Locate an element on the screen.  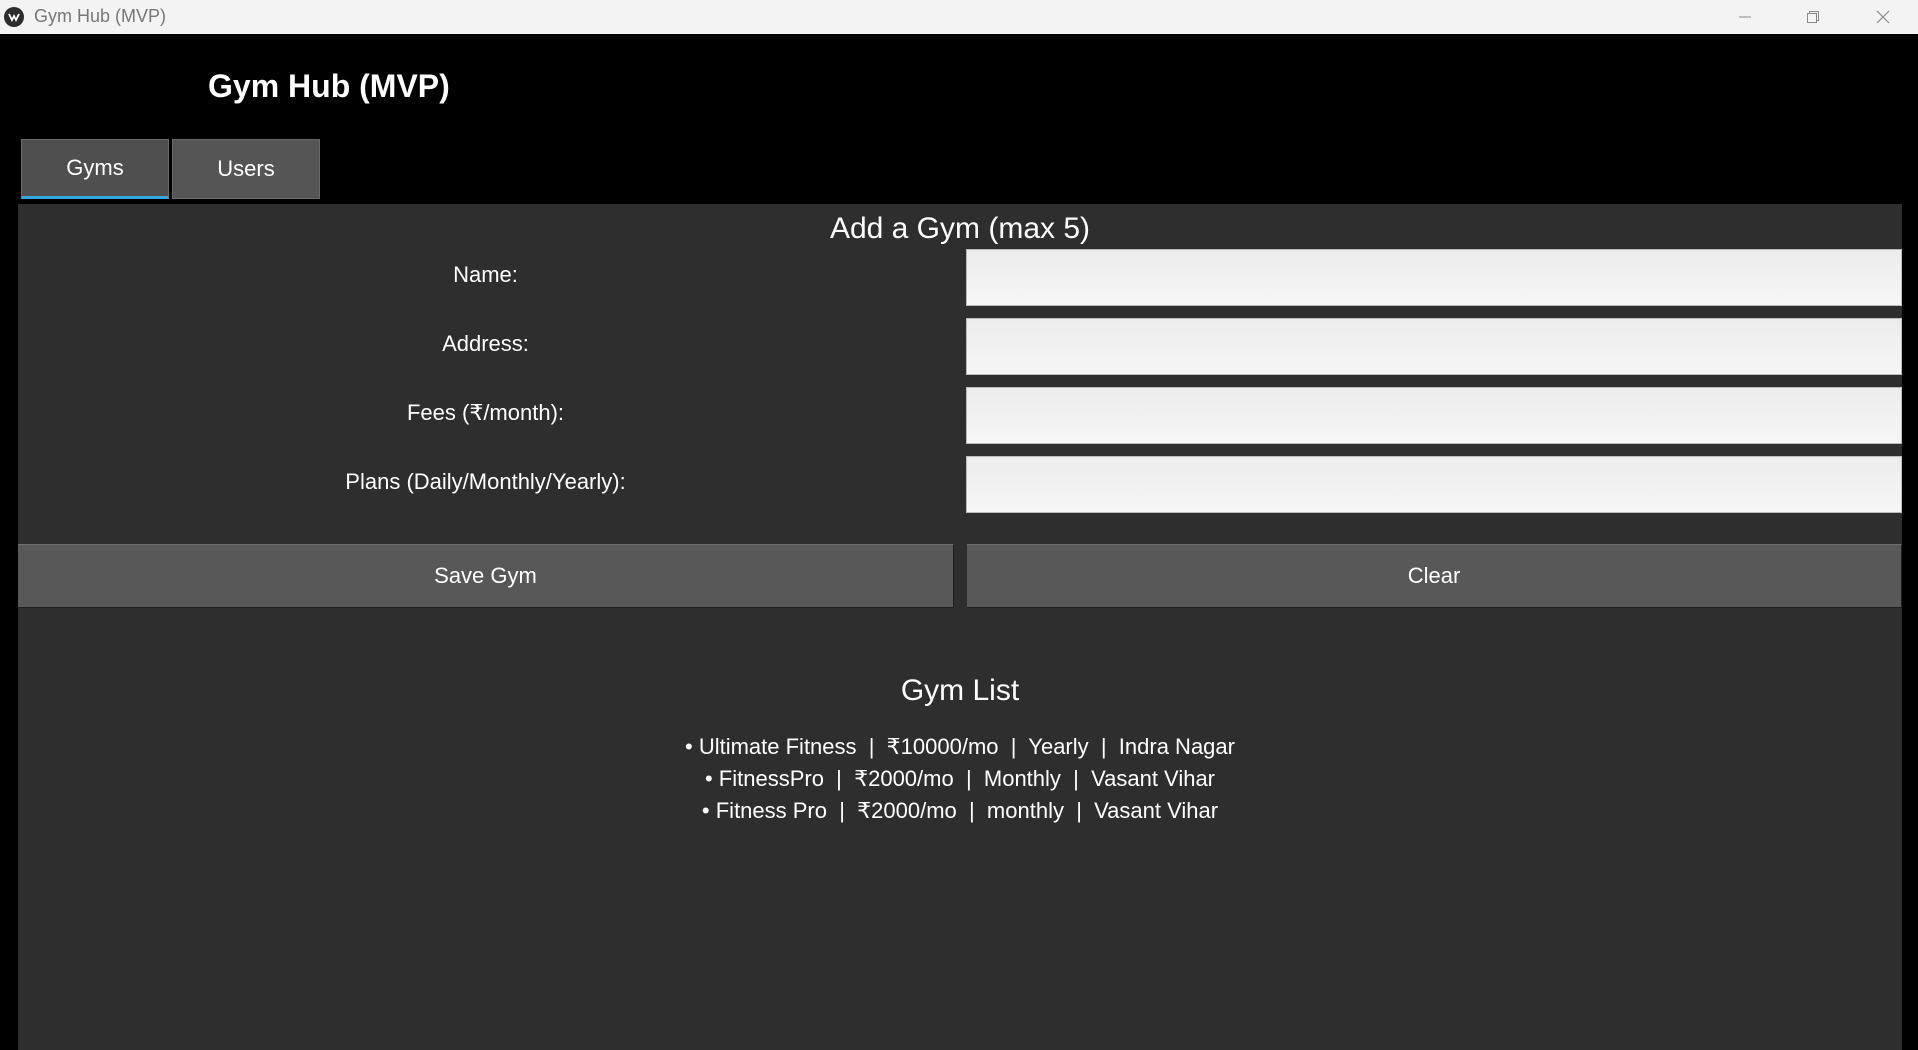
close-button is located at coordinates (1883, 17).